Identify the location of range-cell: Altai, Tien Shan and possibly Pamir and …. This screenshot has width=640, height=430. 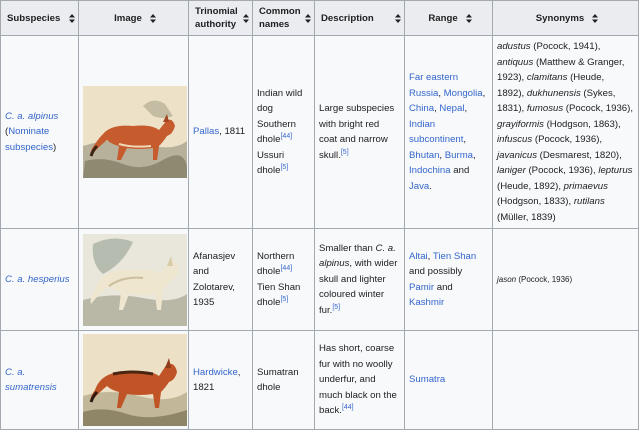
(448, 279).